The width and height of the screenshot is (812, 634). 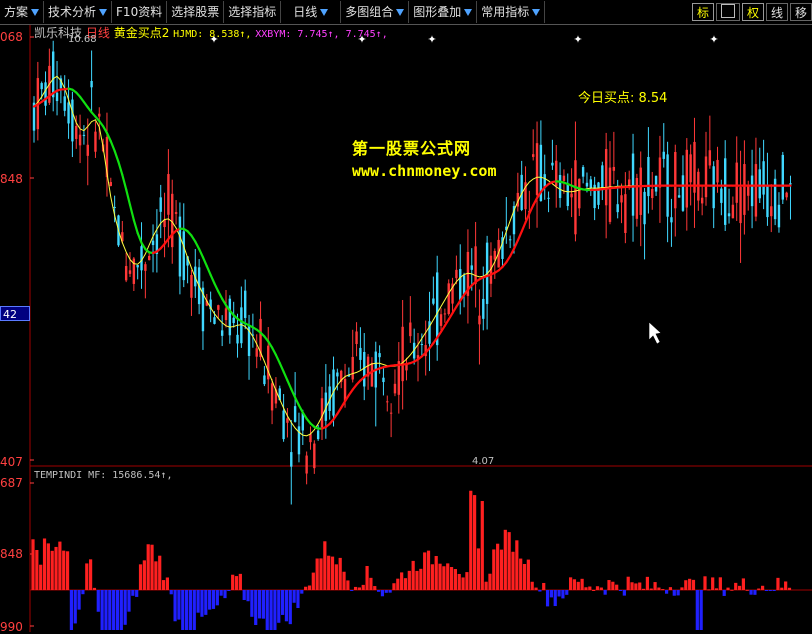 I want to click on menu-period: 日线, so click(x=311, y=12).